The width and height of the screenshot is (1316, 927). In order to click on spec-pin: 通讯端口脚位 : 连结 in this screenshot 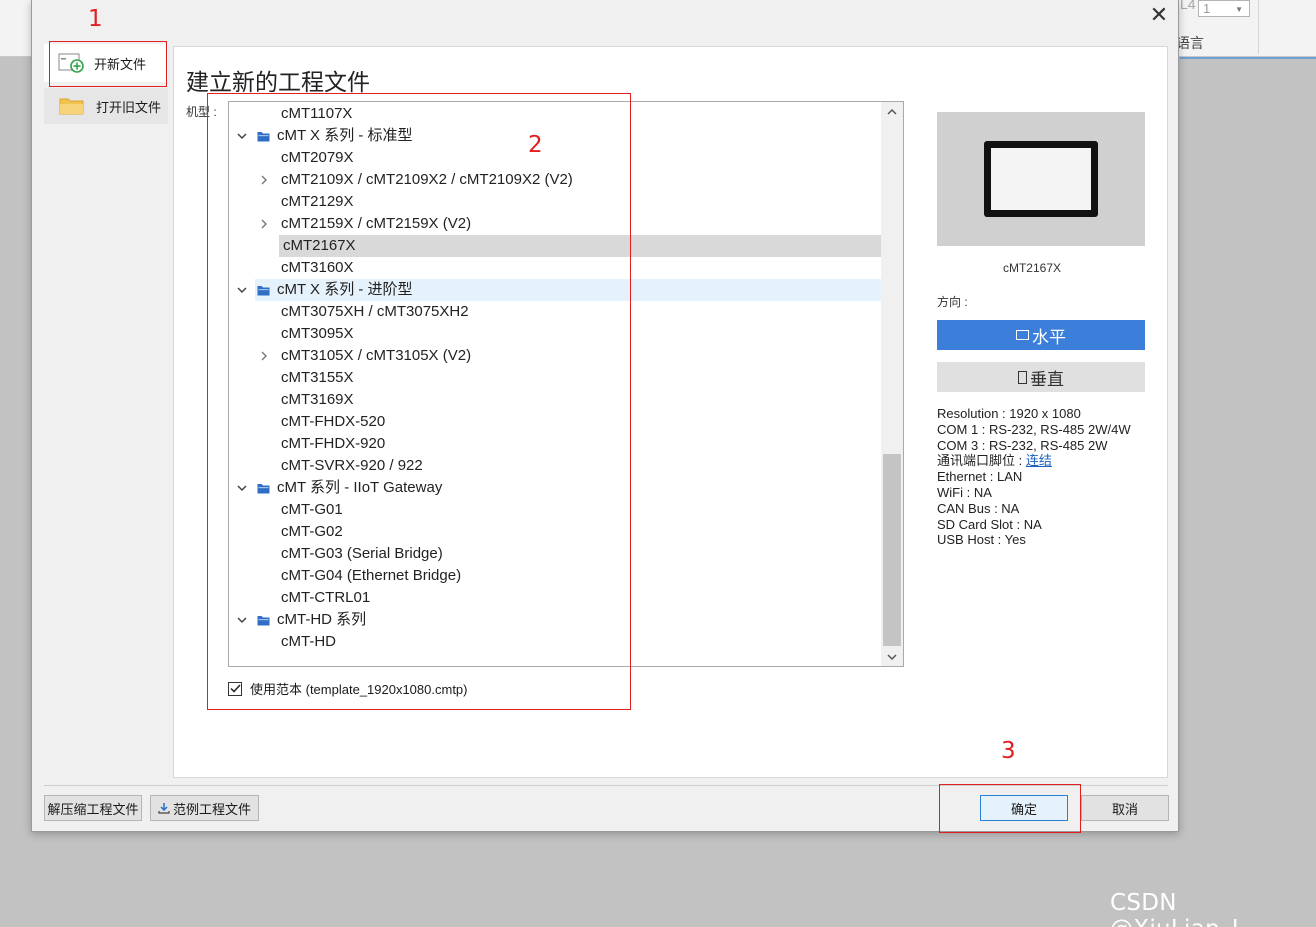, I will do `click(1034, 461)`.